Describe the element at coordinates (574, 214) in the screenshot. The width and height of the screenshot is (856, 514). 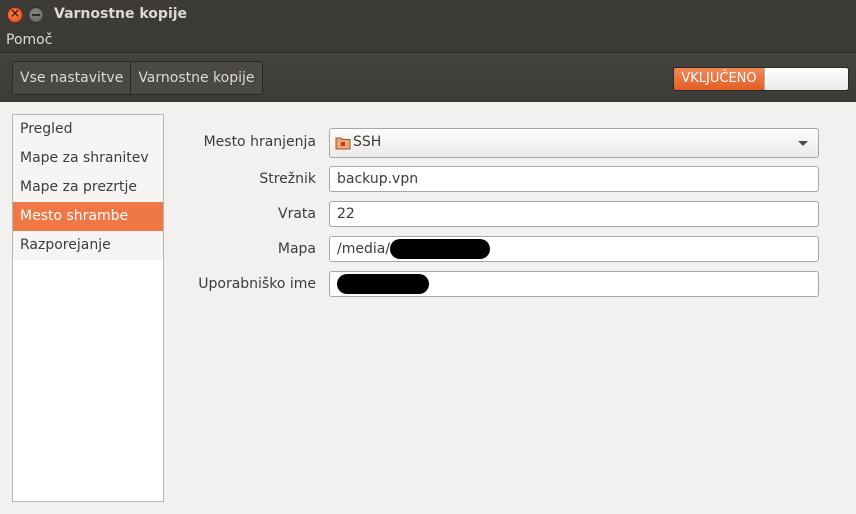
I see `port-input: 22` at that location.